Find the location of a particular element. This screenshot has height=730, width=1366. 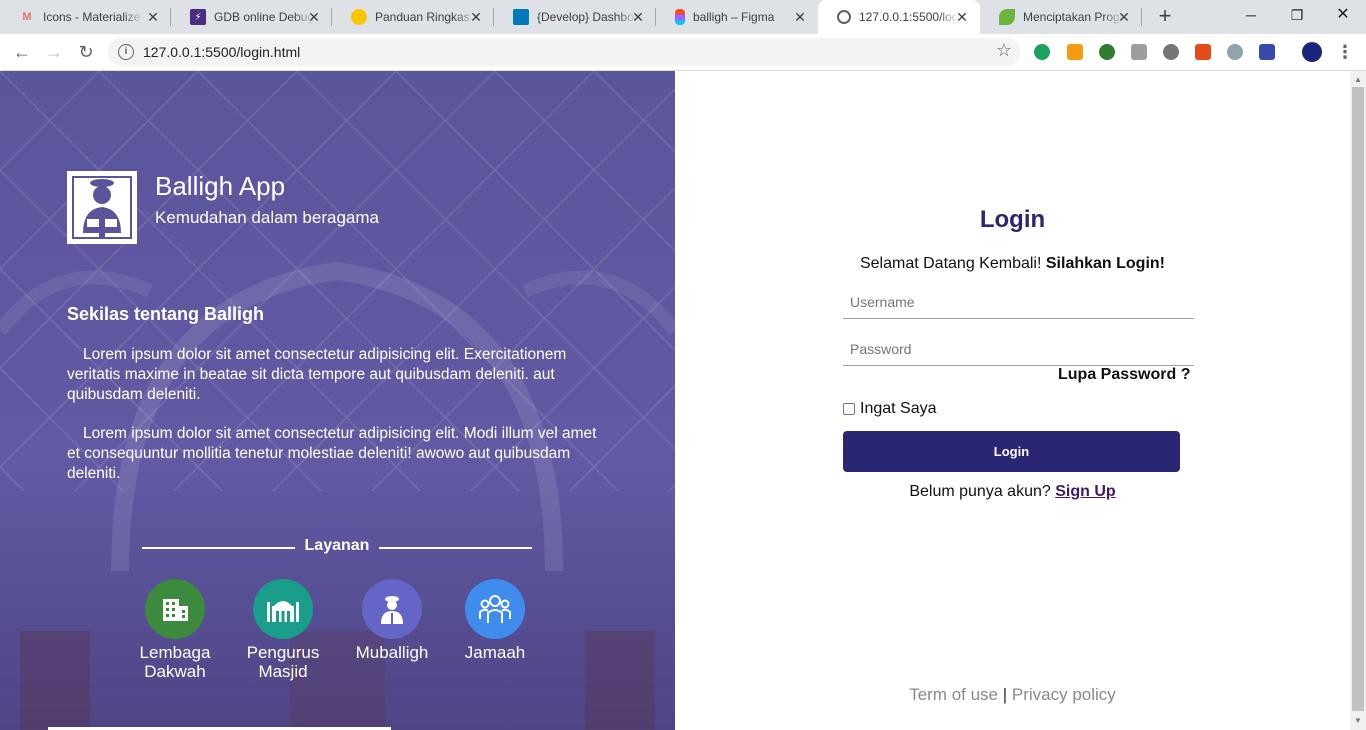

tab-title: Icons - Materialize is located at coordinates (92, 17).